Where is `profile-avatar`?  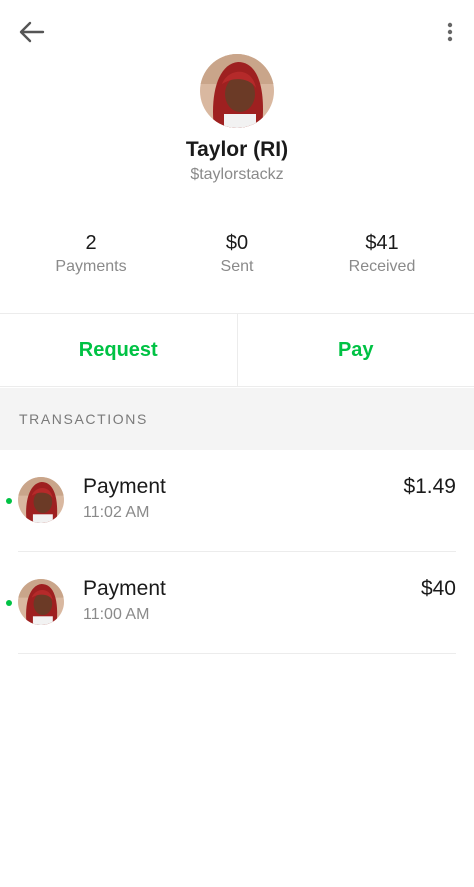
profile-avatar is located at coordinates (237, 91).